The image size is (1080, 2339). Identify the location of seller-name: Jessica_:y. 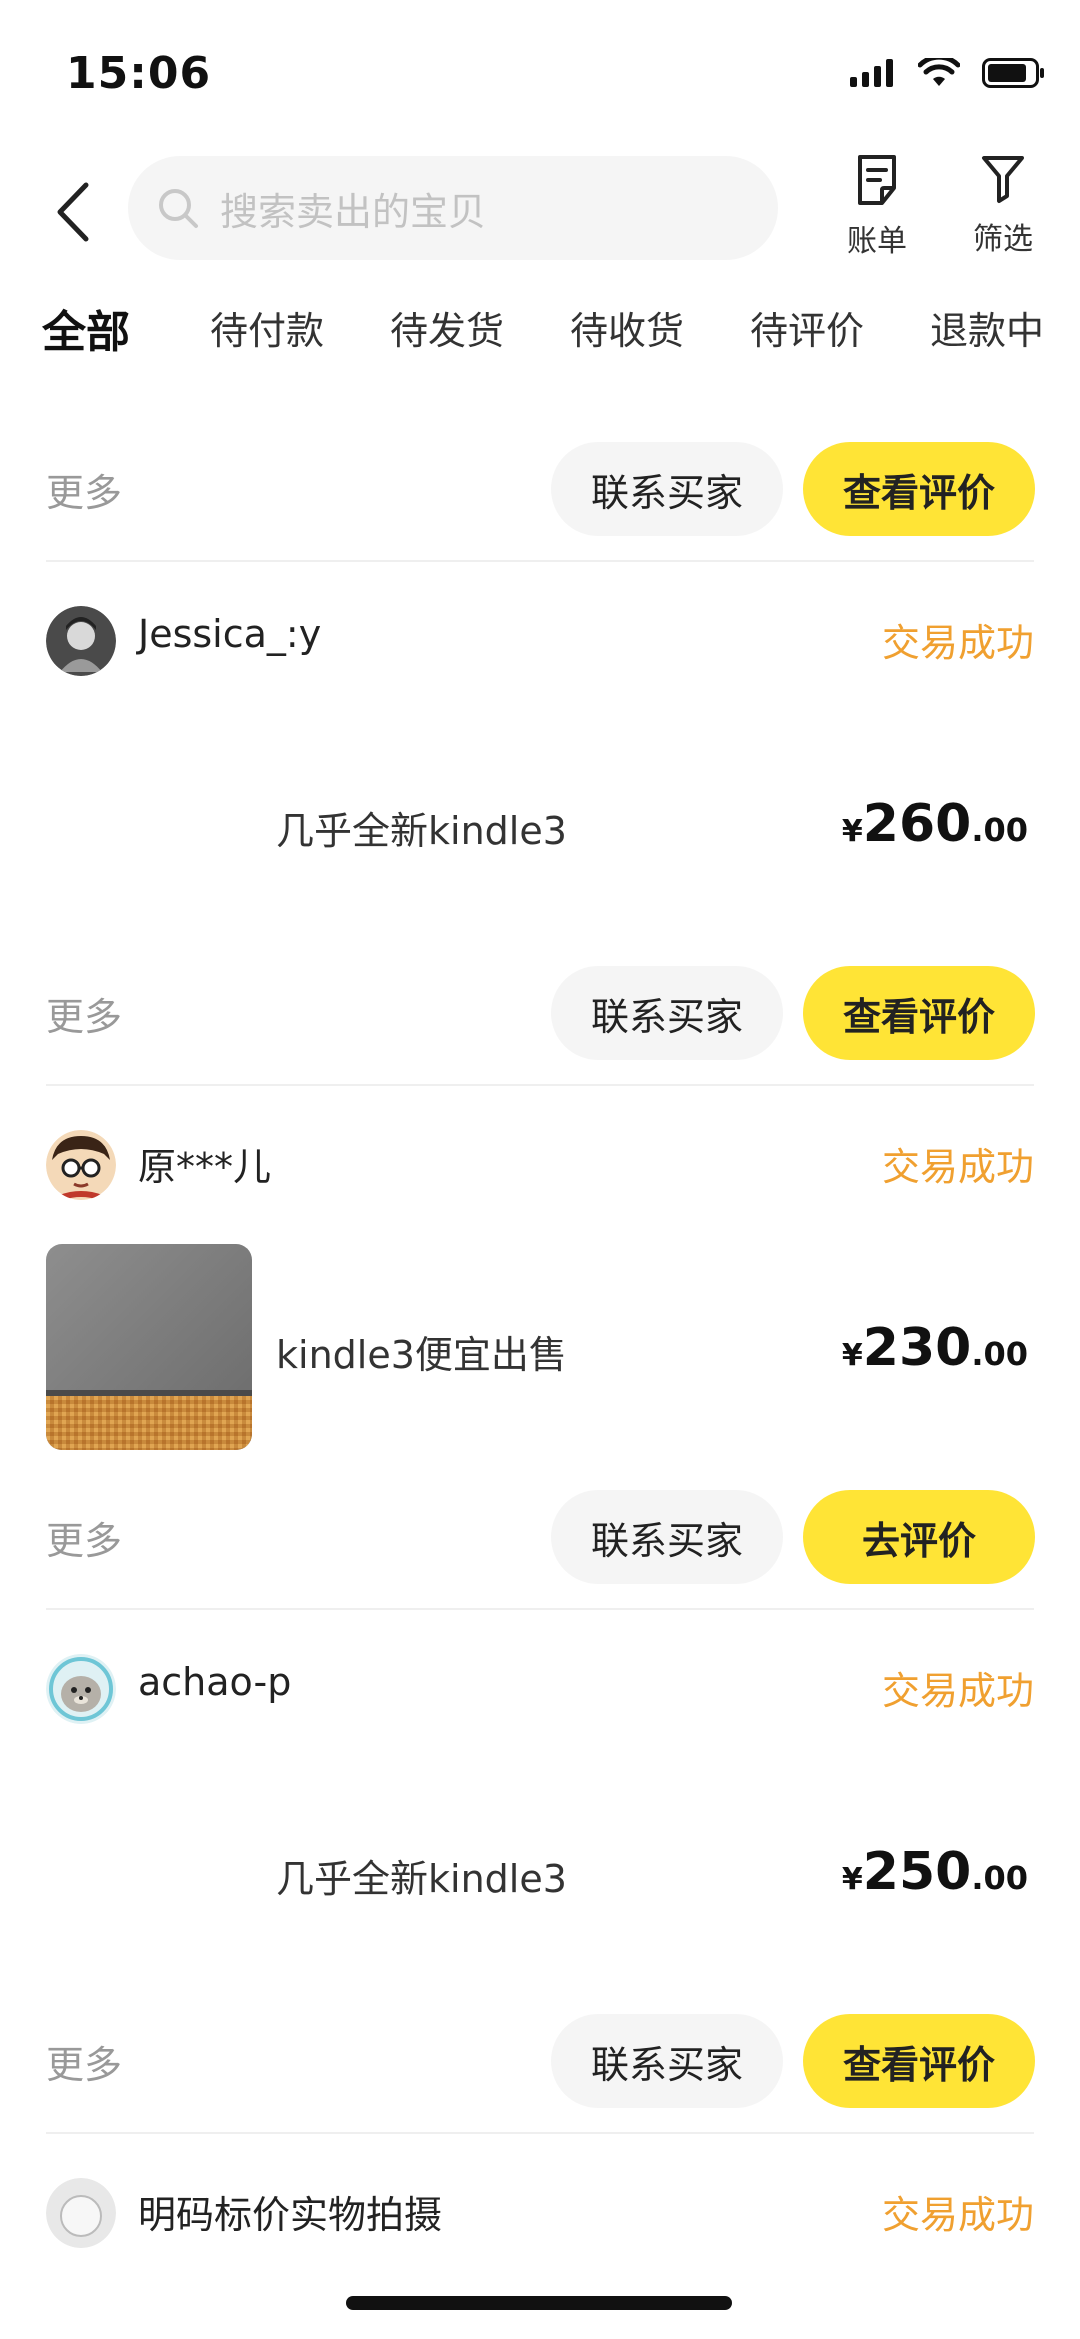
(230, 634).